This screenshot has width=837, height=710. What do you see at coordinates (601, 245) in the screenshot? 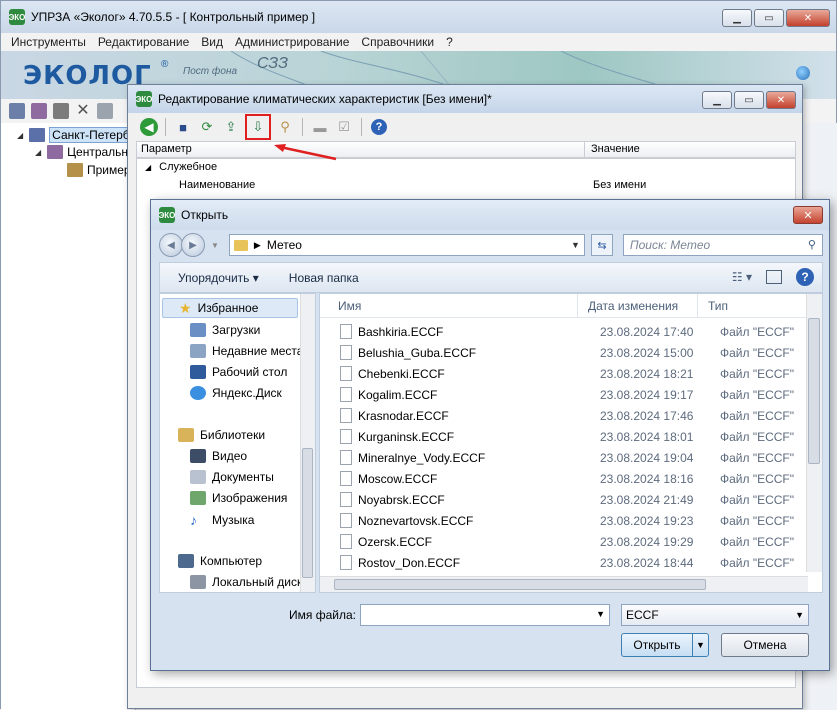
I see `refresh-button: ⇆` at bounding box center [601, 245].